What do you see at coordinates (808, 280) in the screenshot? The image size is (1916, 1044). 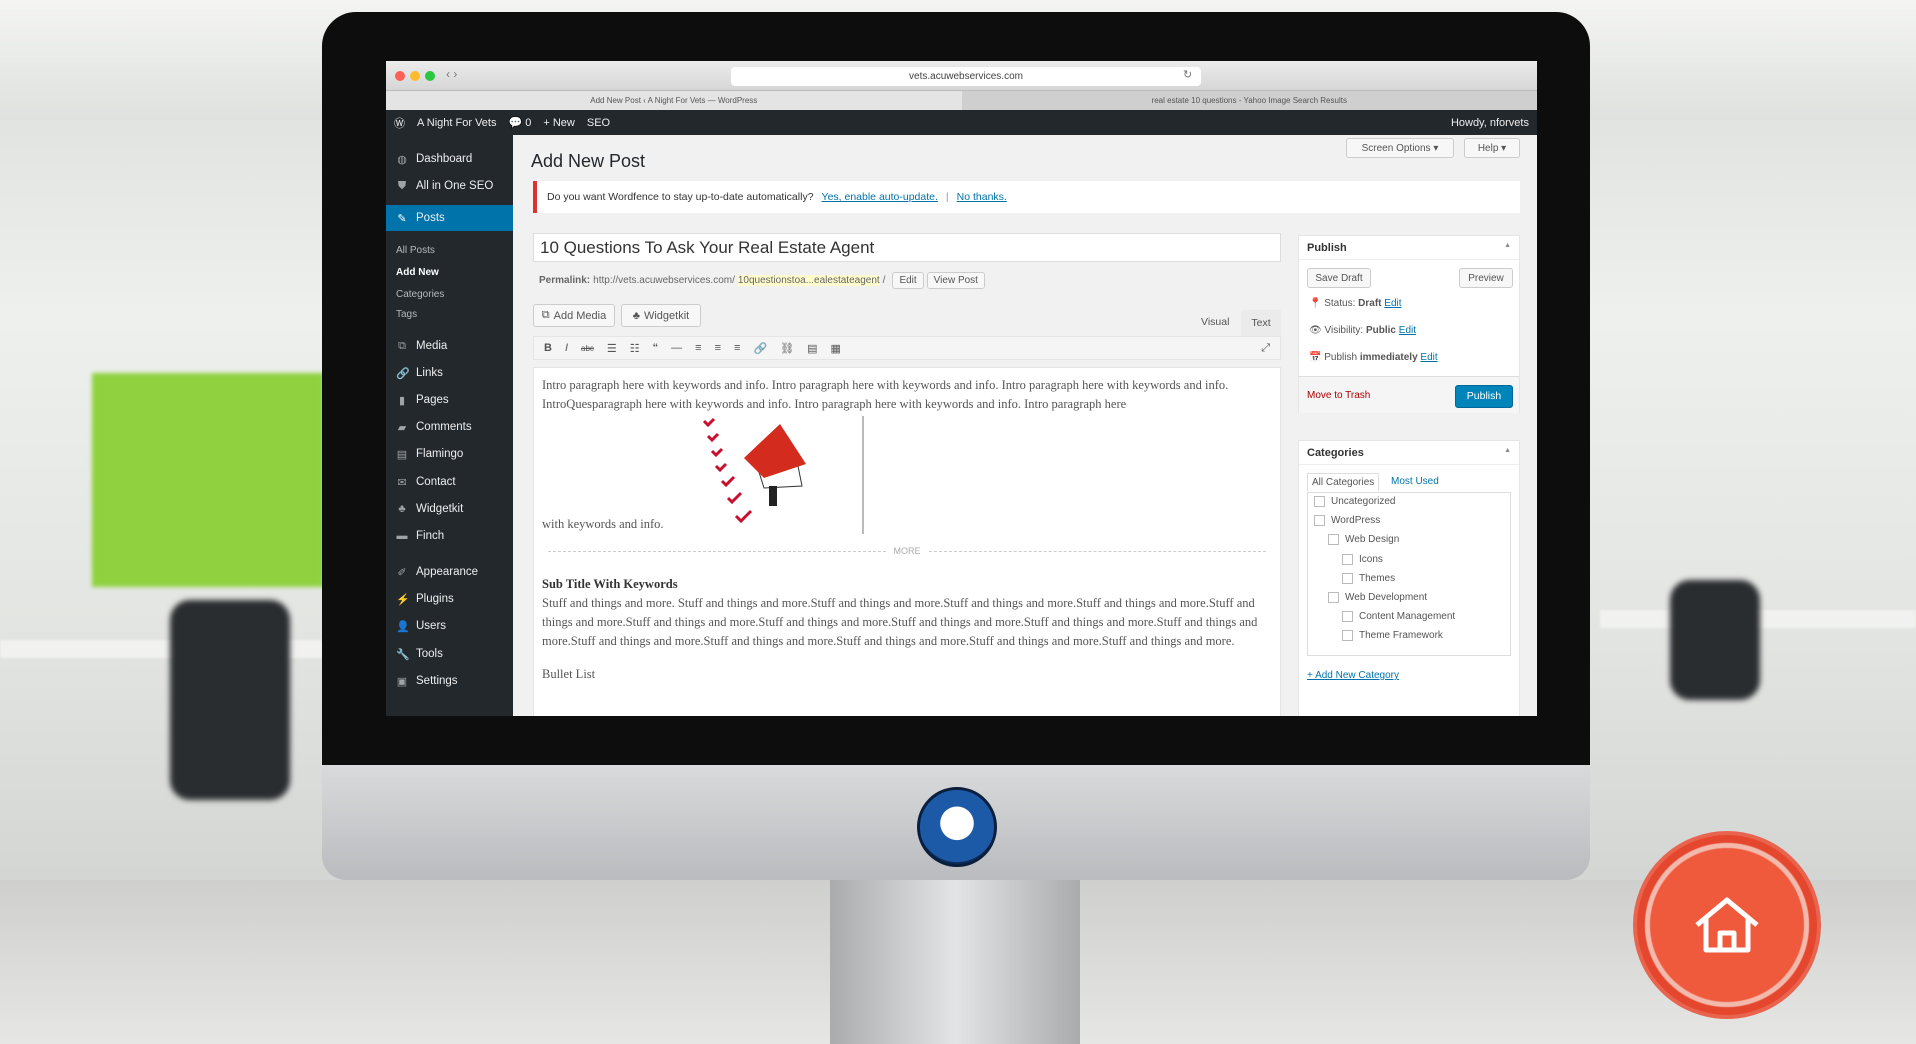 I see `permalink-slug: 10questionstoa...ealestateagent` at bounding box center [808, 280].